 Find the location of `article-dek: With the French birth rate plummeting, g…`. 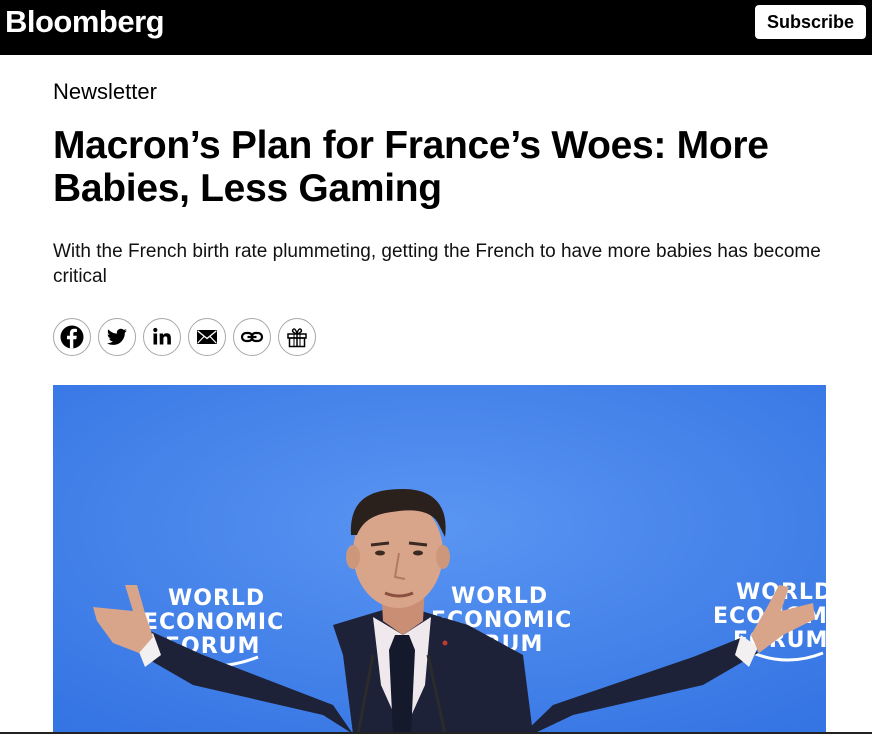

article-dek: With the French birth rate plummeting, g… is located at coordinates (437, 264).